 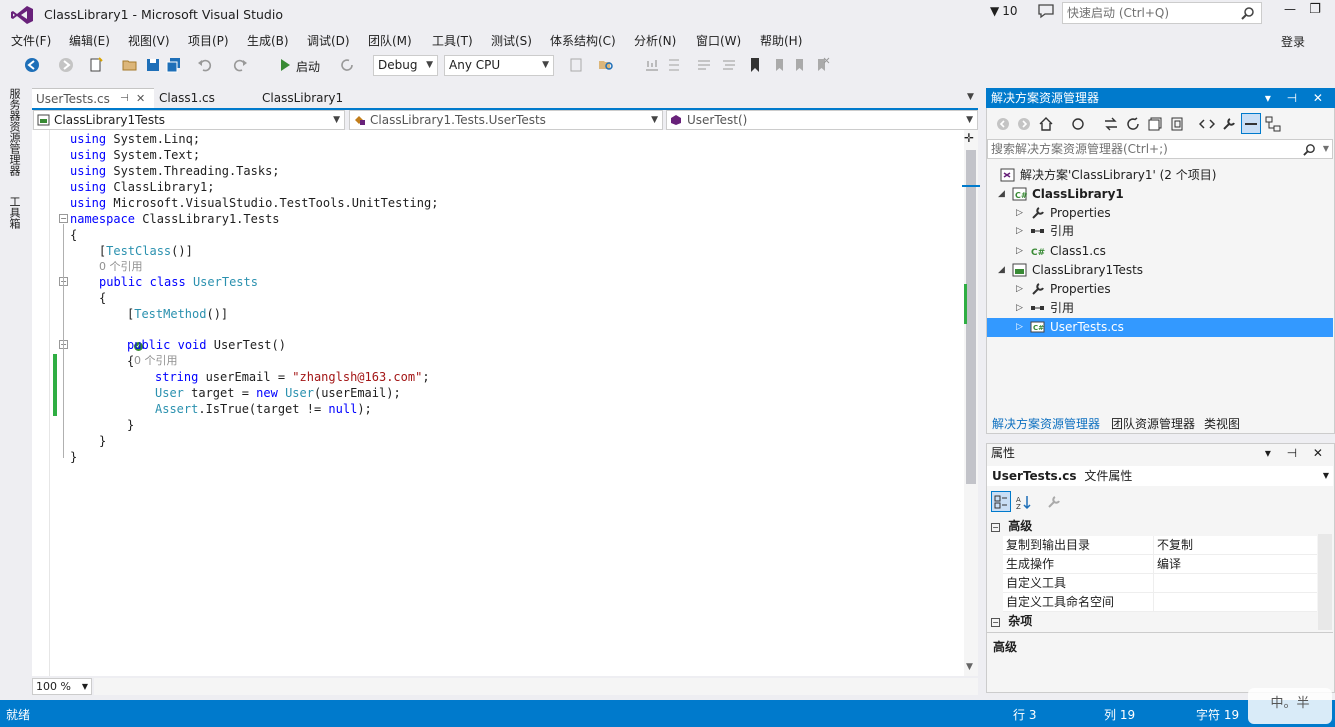 What do you see at coordinates (499, 65) in the screenshot?
I see `platform-select: Any CPU ▼` at bounding box center [499, 65].